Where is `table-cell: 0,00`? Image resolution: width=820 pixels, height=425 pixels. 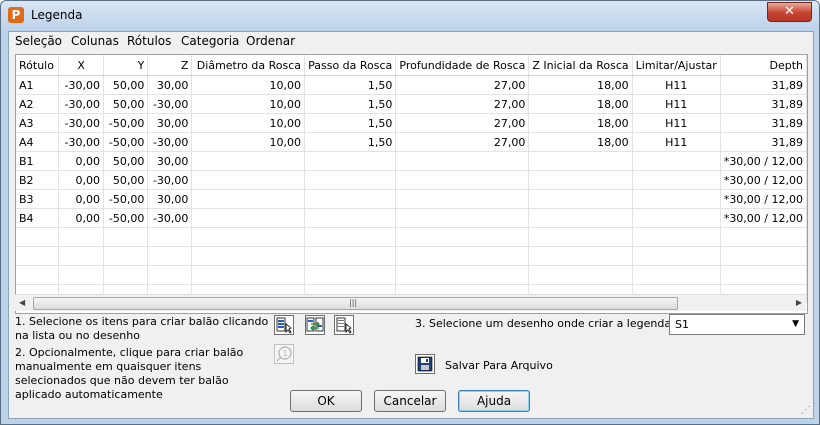 table-cell: 0,00 is located at coordinates (81, 161).